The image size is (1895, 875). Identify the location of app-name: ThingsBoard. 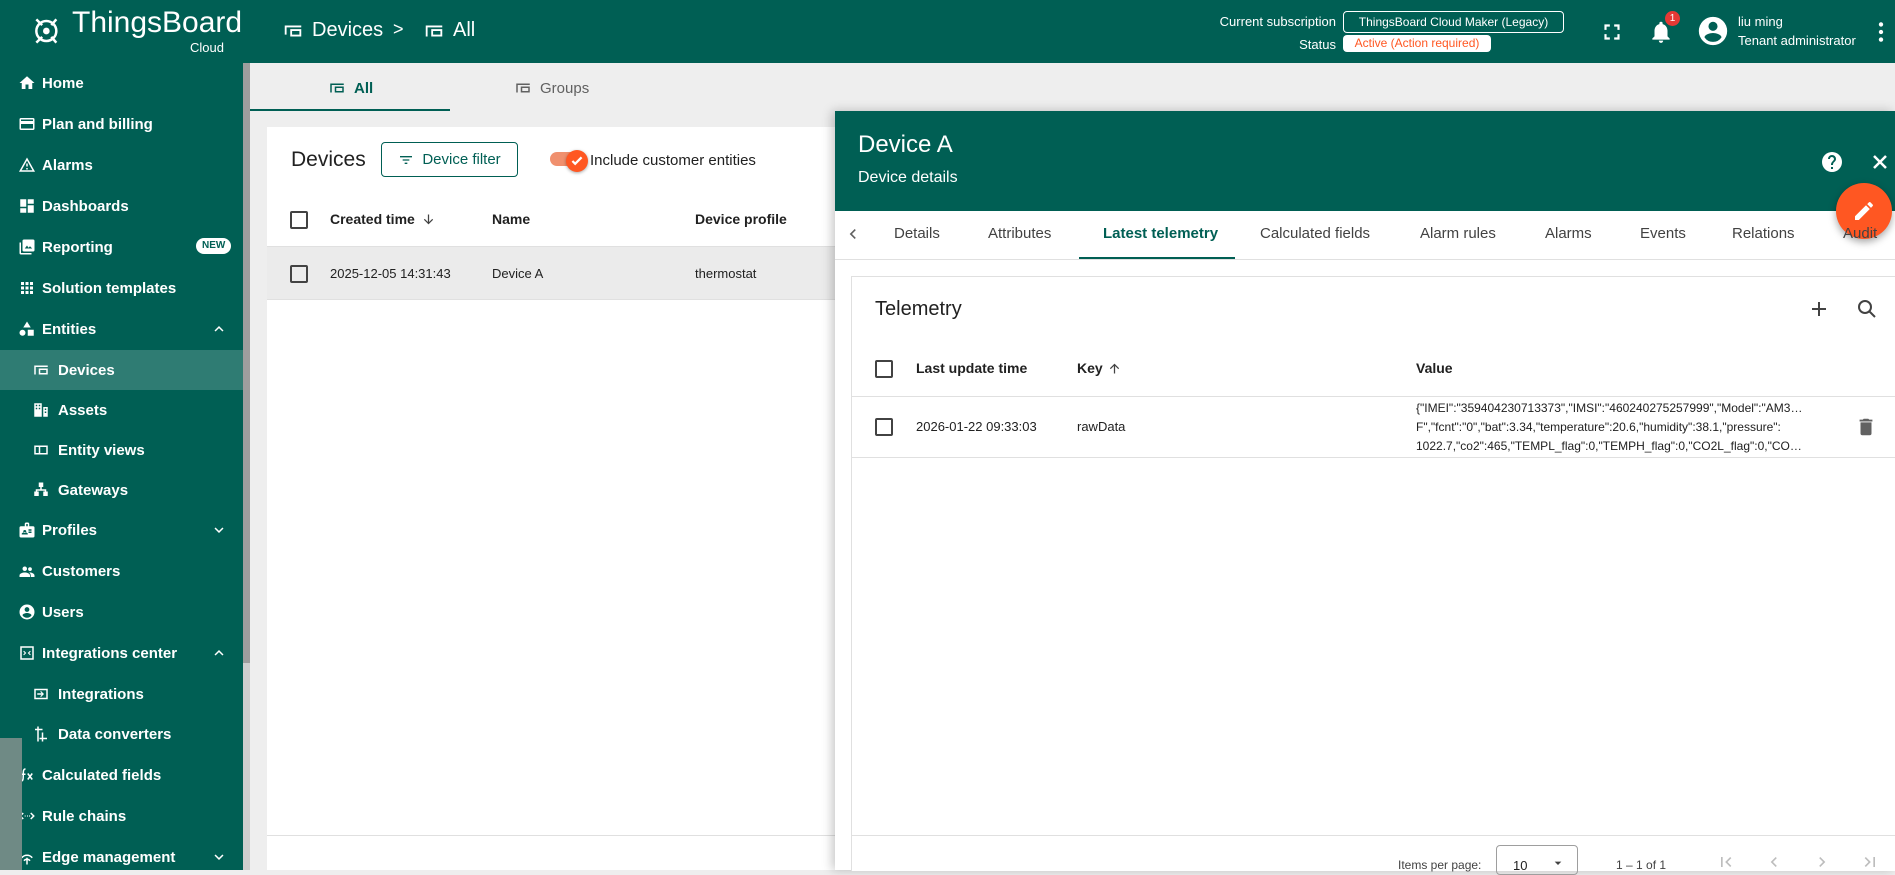
(157, 23).